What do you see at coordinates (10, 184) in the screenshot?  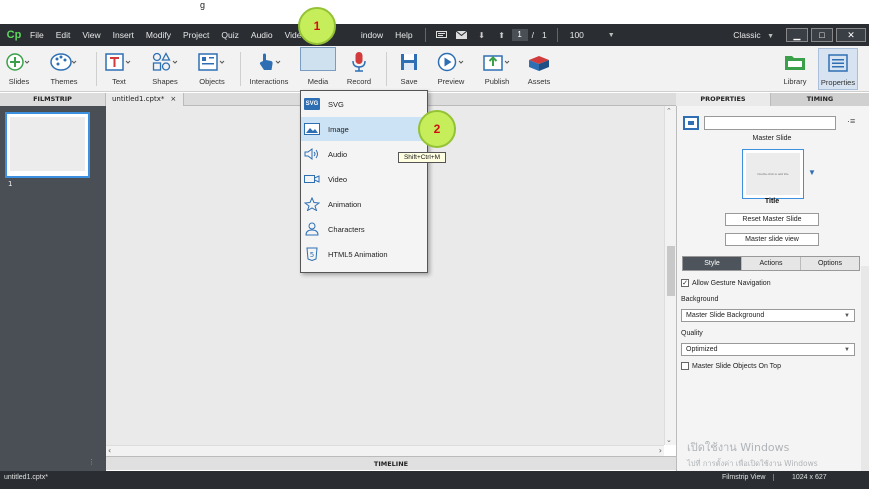 I see `slide-number: 1` at bounding box center [10, 184].